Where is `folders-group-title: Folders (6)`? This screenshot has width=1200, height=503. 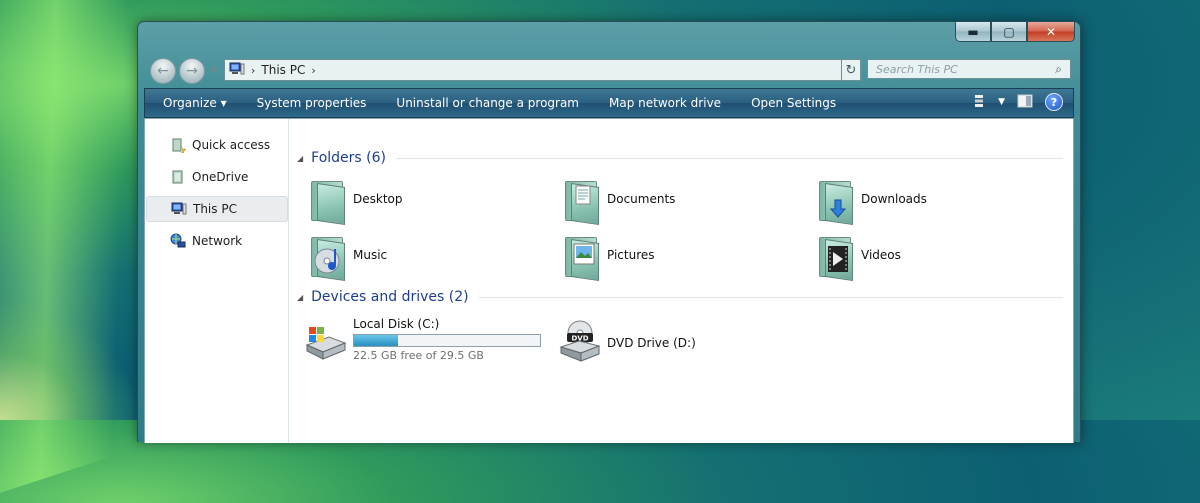 folders-group-title: Folders (6) is located at coordinates (348, 158).